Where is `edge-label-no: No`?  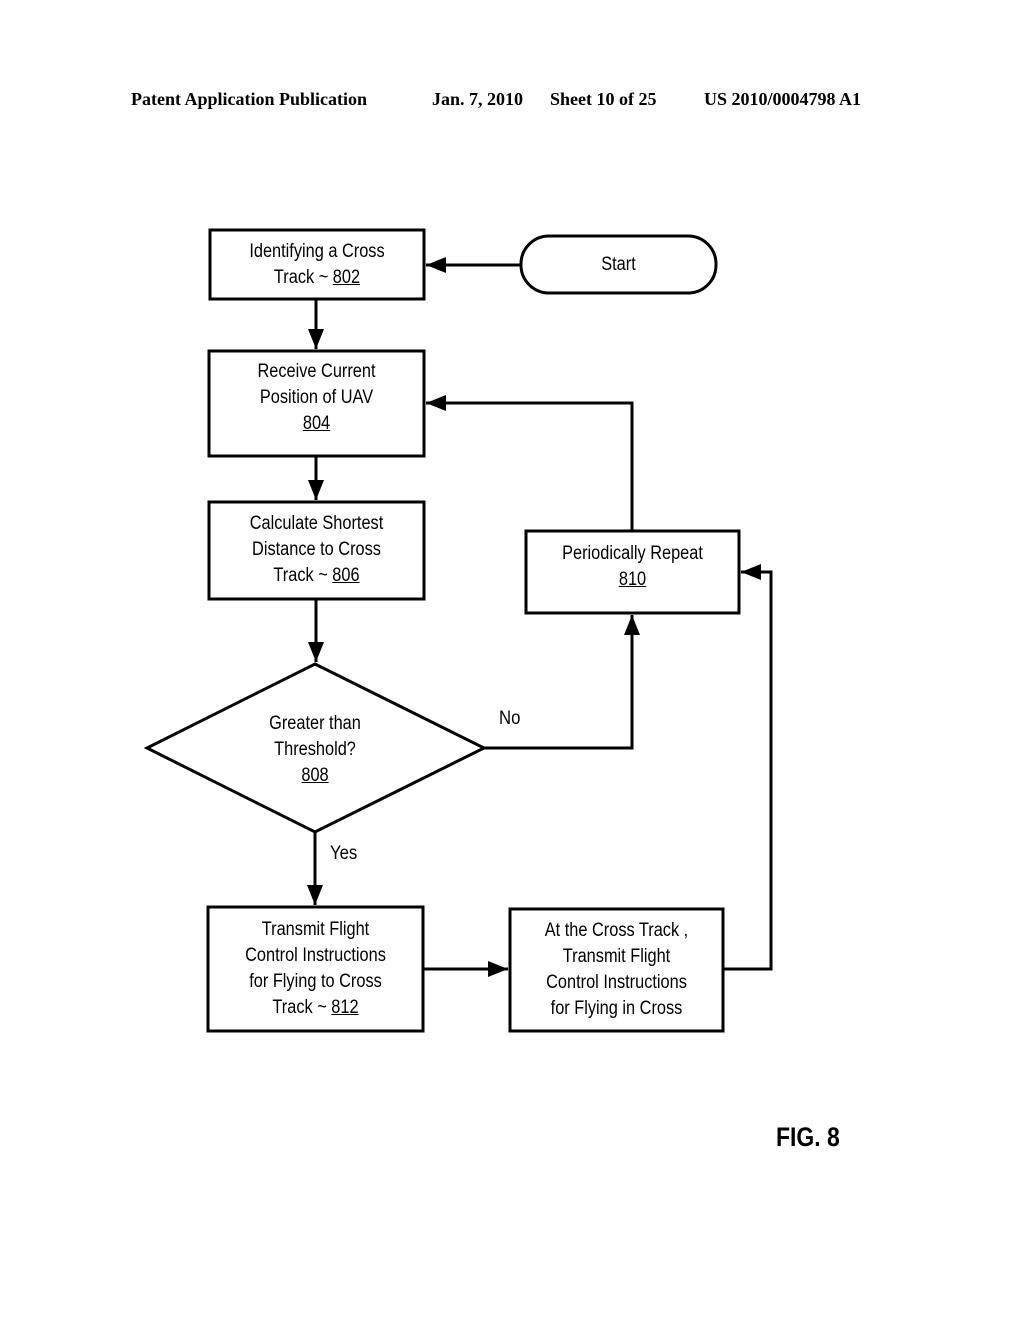 edge-label-no: No is located at coordinates (510, 718).